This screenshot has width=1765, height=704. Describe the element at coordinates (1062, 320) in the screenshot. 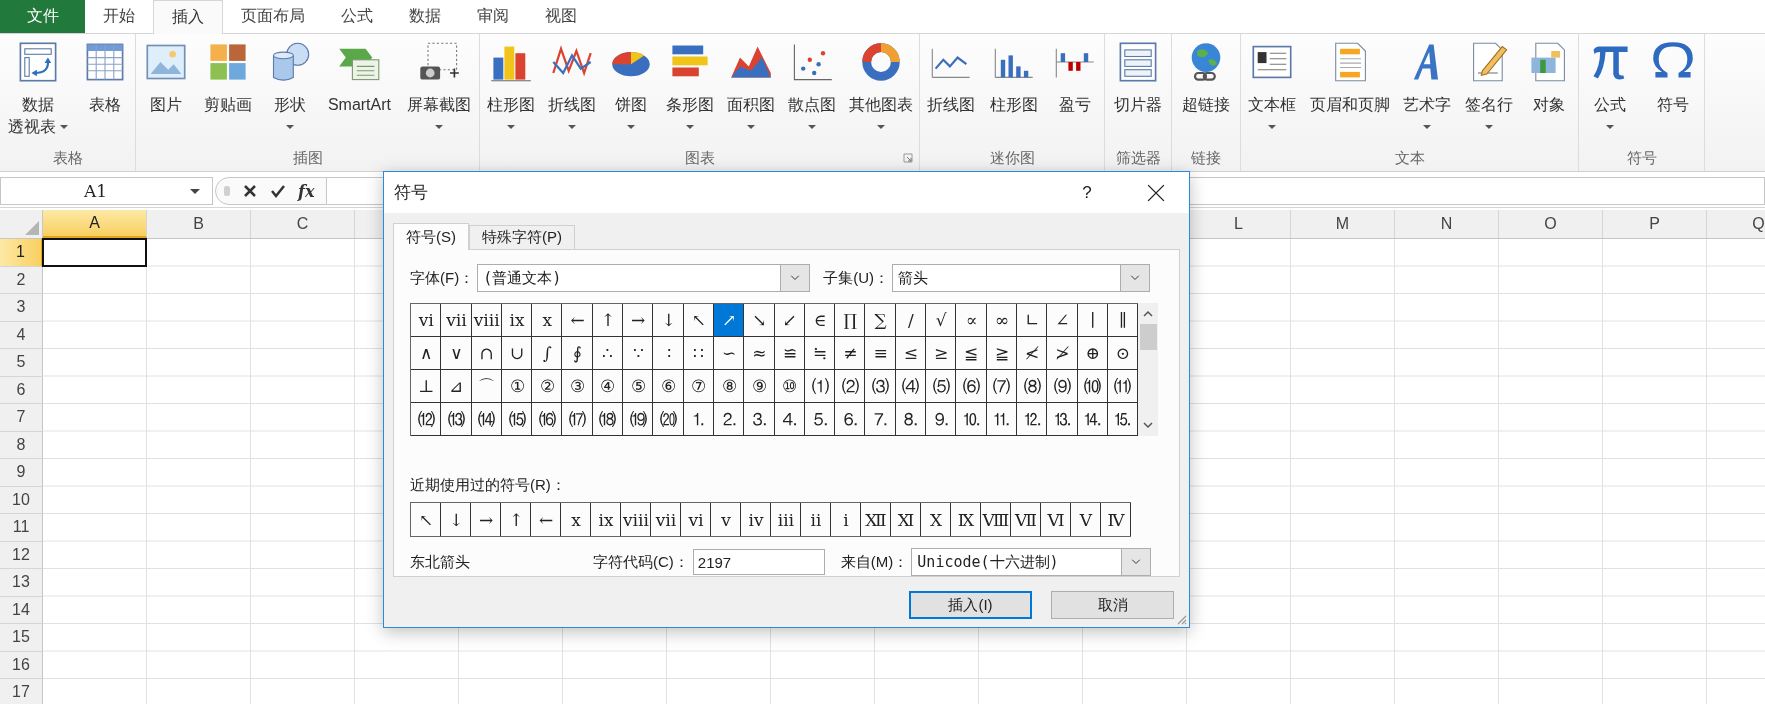

I see `symbol-cell: ∠` at that location.